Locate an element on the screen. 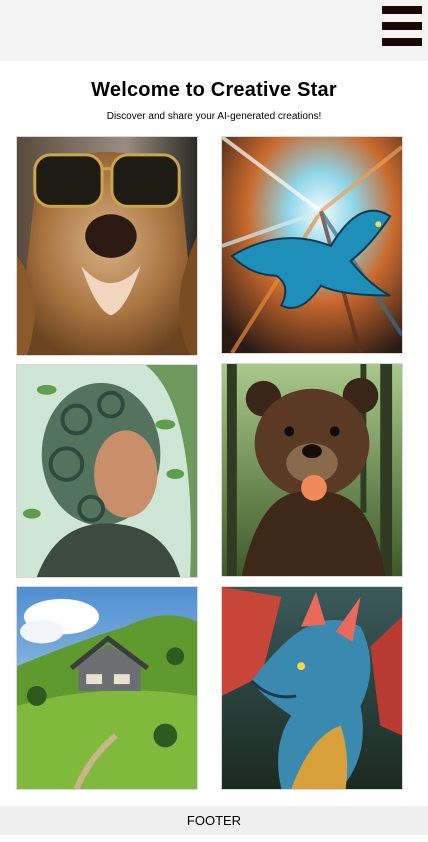 This screenshot has height=842, width=428. dragon-portrait-image is located at coordinates (312, 688).